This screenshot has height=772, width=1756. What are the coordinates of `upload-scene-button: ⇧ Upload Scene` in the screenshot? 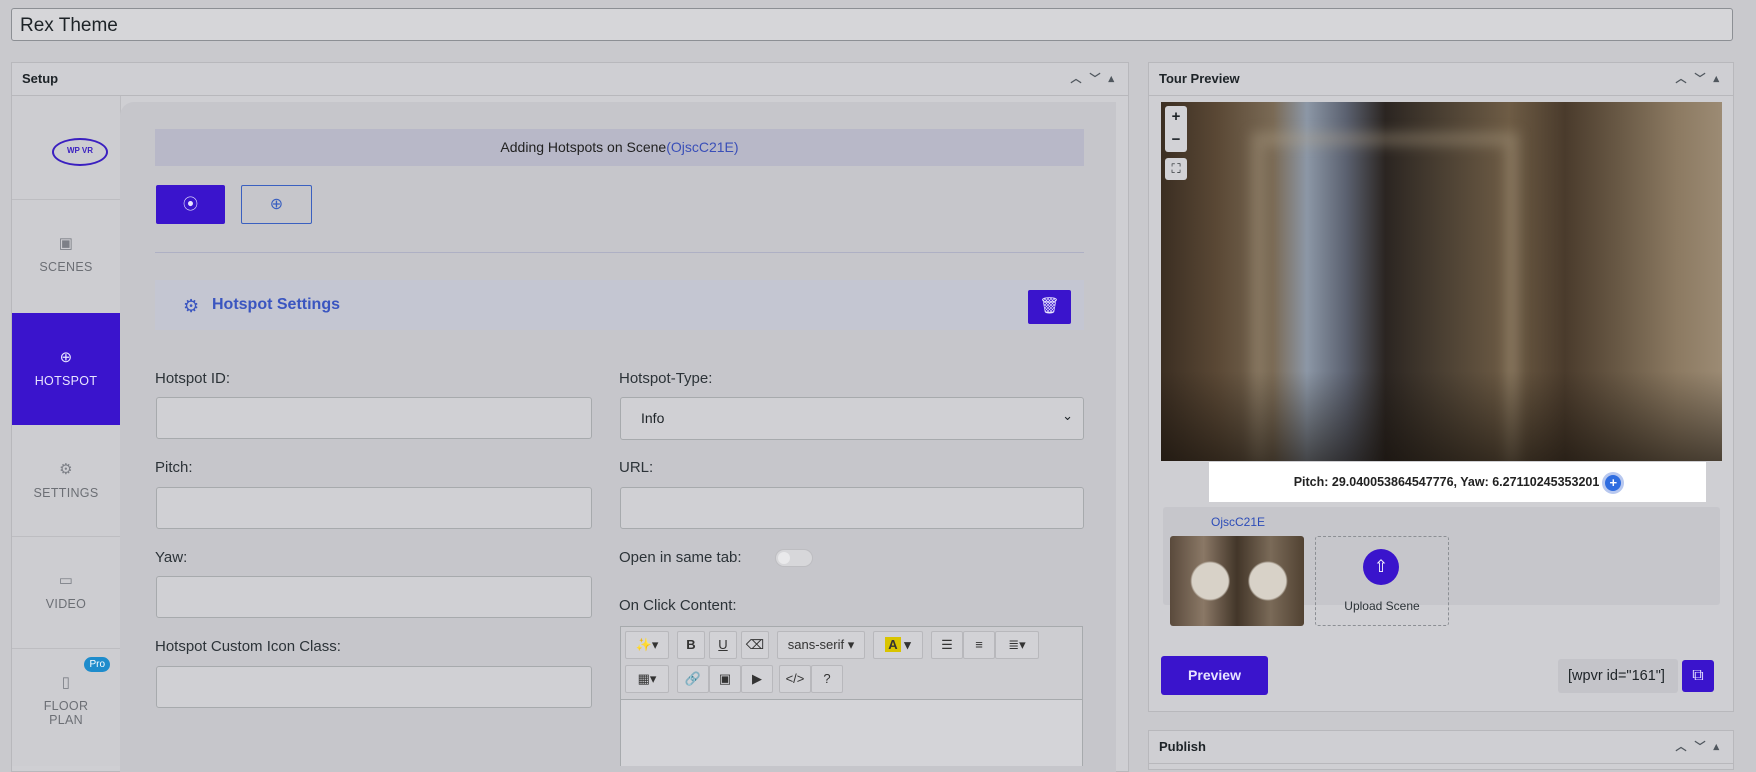 It's located at (1382, 581).